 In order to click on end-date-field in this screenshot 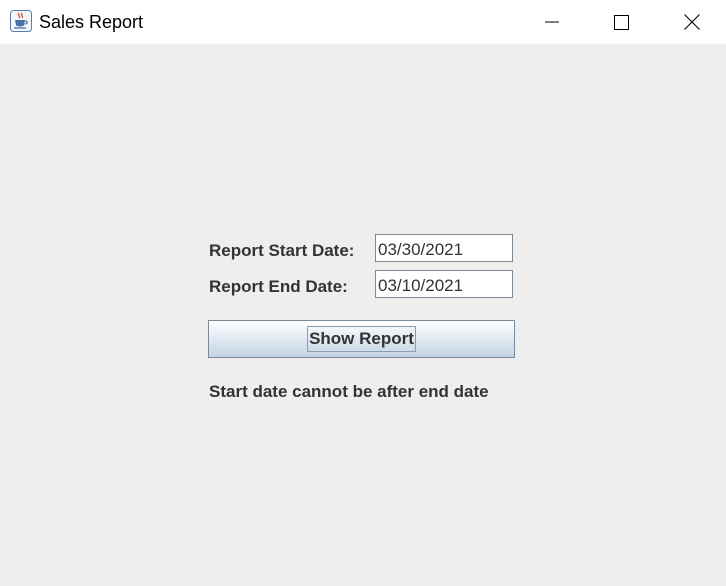, I will do `click(444, 284)`.